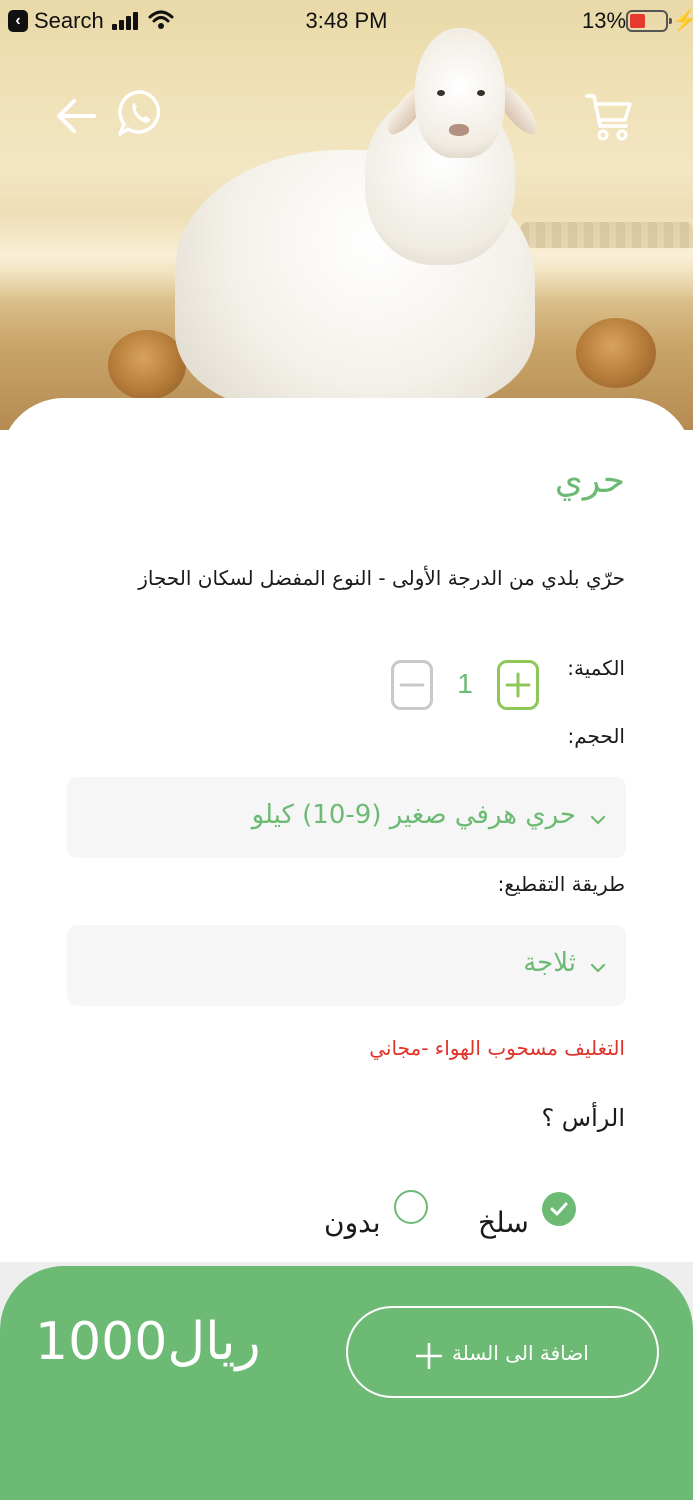 The height and width of the screenshot is (1500, 693). I want to click on size-select: حري هرفي صغير (9-10) كيلو, so click(346, 817).